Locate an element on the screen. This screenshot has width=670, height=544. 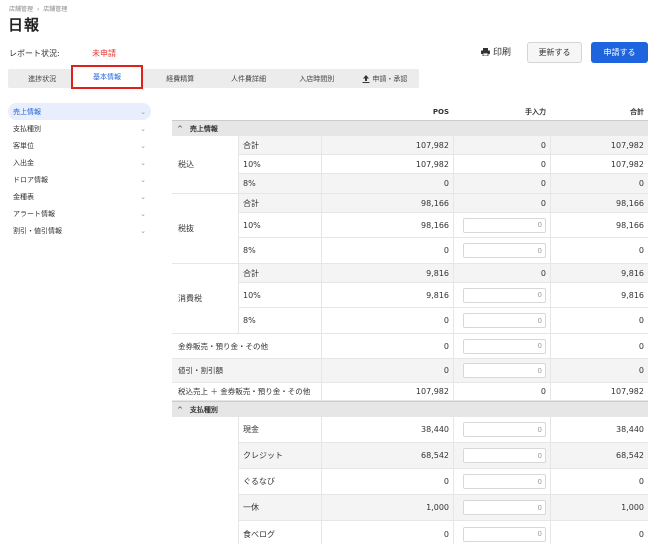
row-label: 税込売上 ＋ 金券販売・預り金・その他 is located at coordinates (244, 391).